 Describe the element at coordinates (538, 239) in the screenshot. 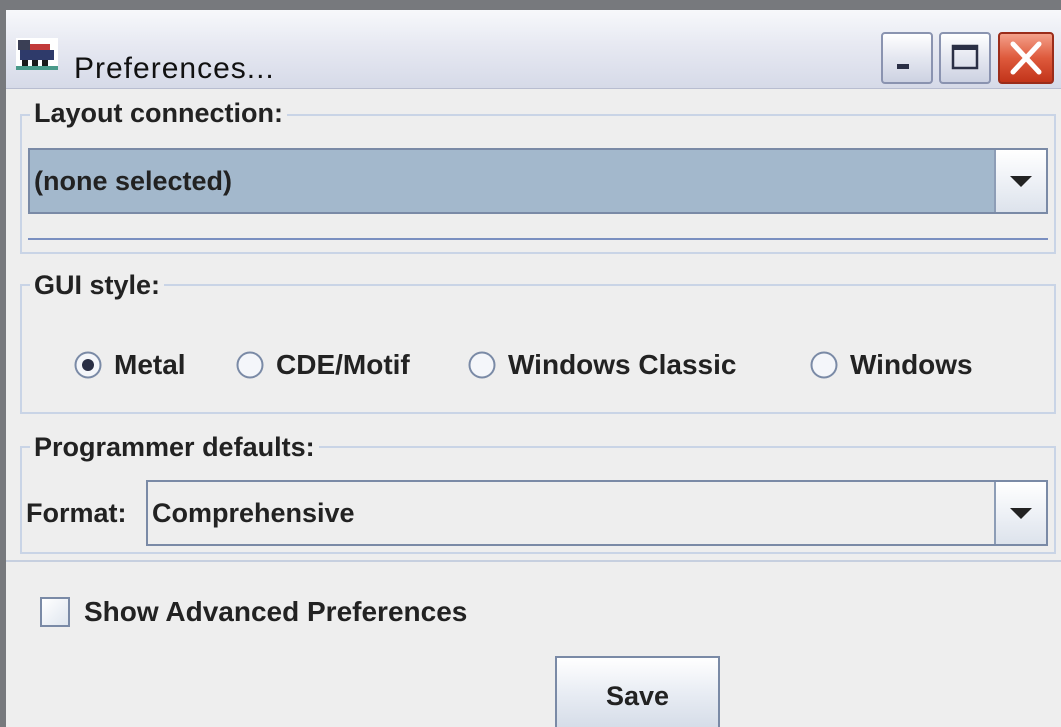

I see `layout-connection-separator` at that location.